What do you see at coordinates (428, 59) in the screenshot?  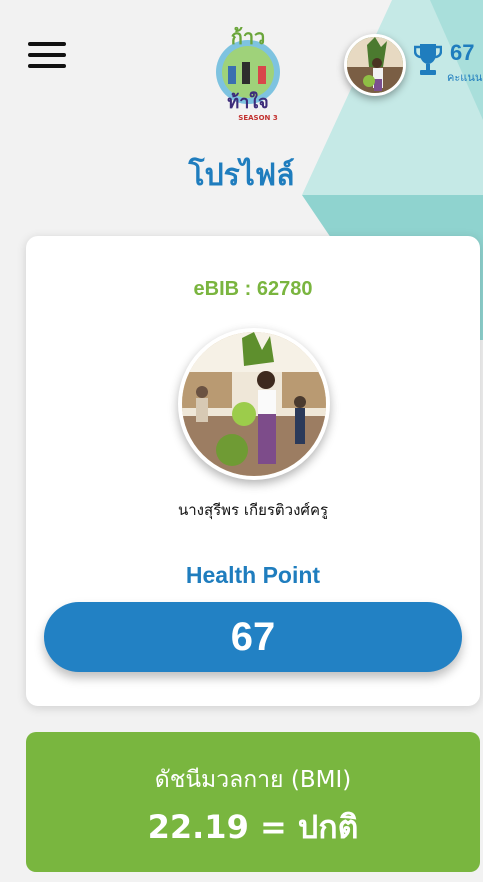 I see `trophy-icon` at bounding box center [428, 59].